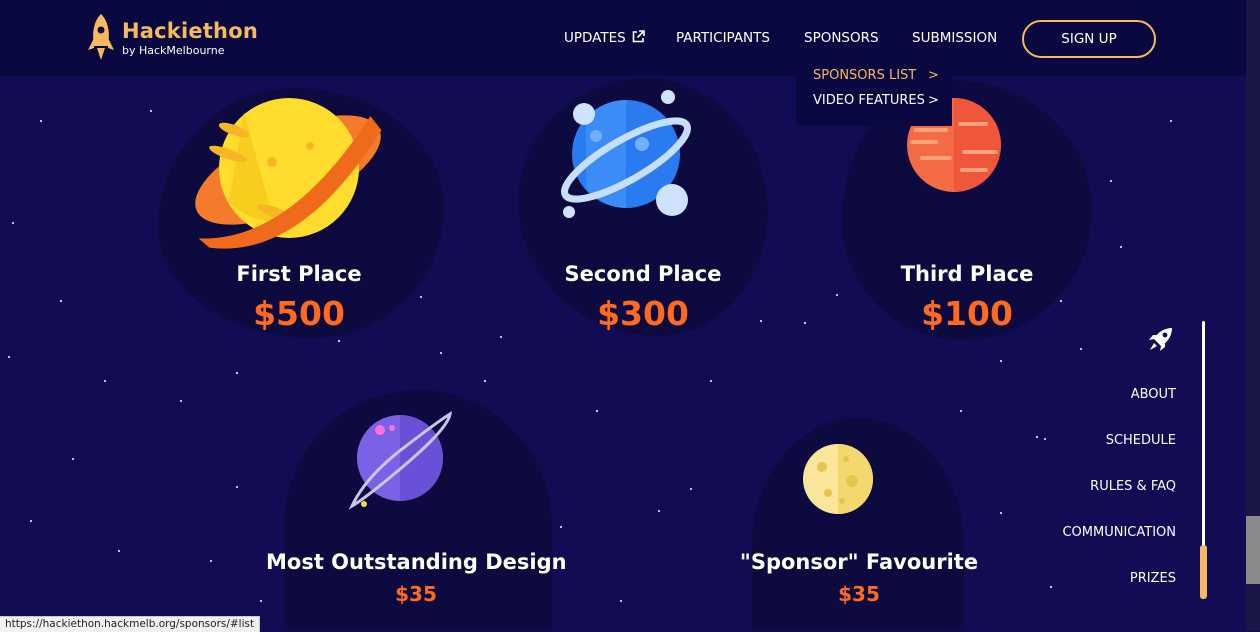  I want to click on logo-title: Hackiethon, so click(190, 31).